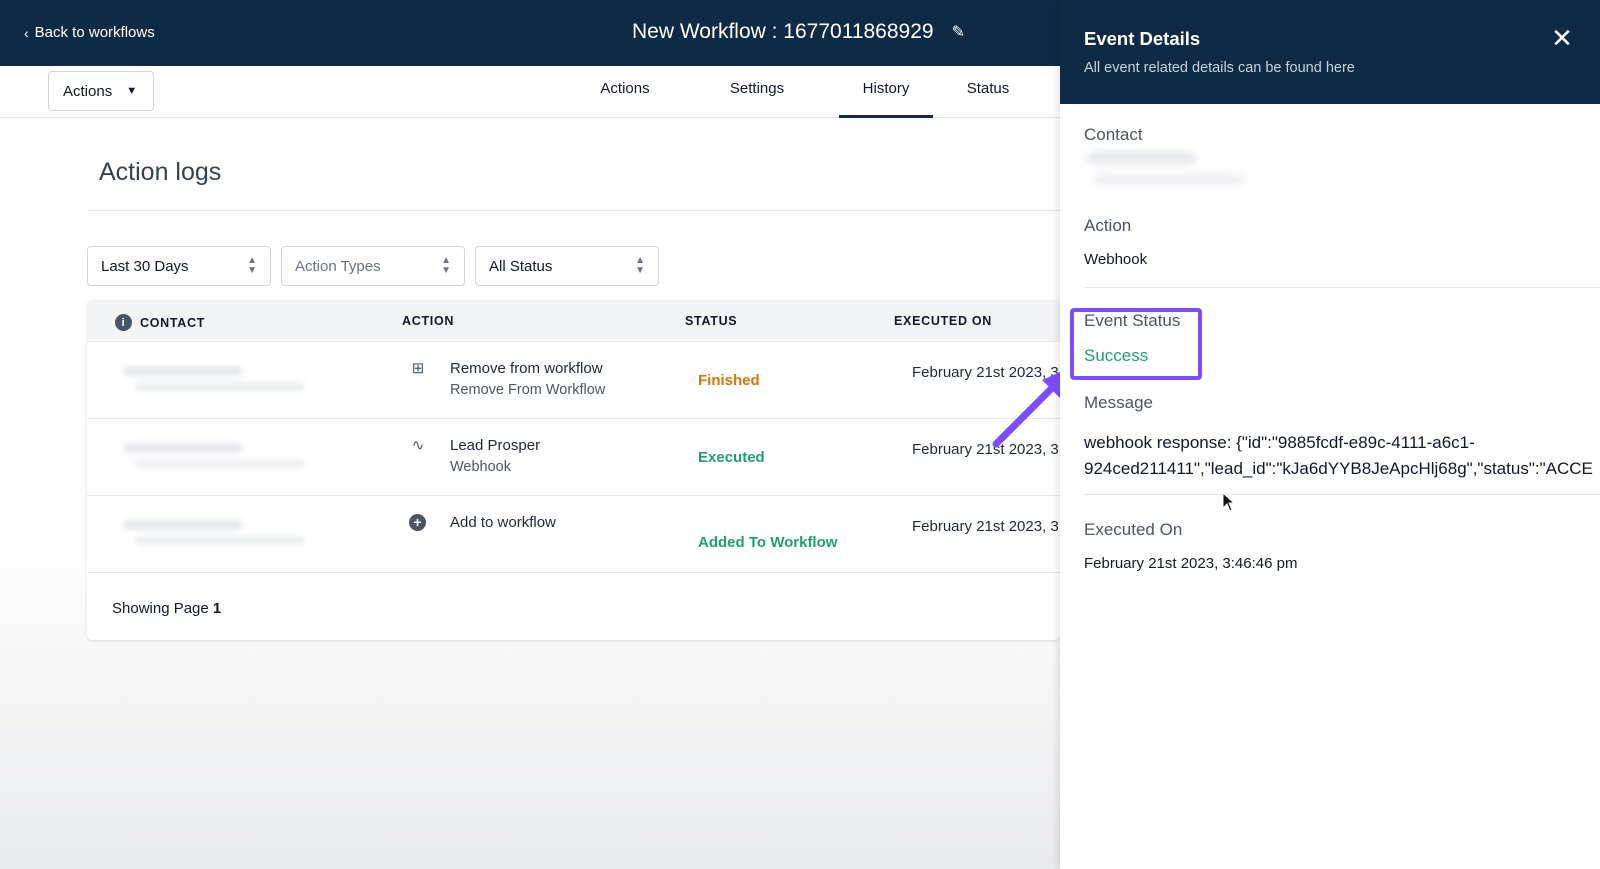 Image resolution: width=1600 pixels, height=869 pixels. What do you see at coordinates (145, 266) in the screenshot?
I see `date-range-value: Last 30 Days` at bounding box center [145, 266].